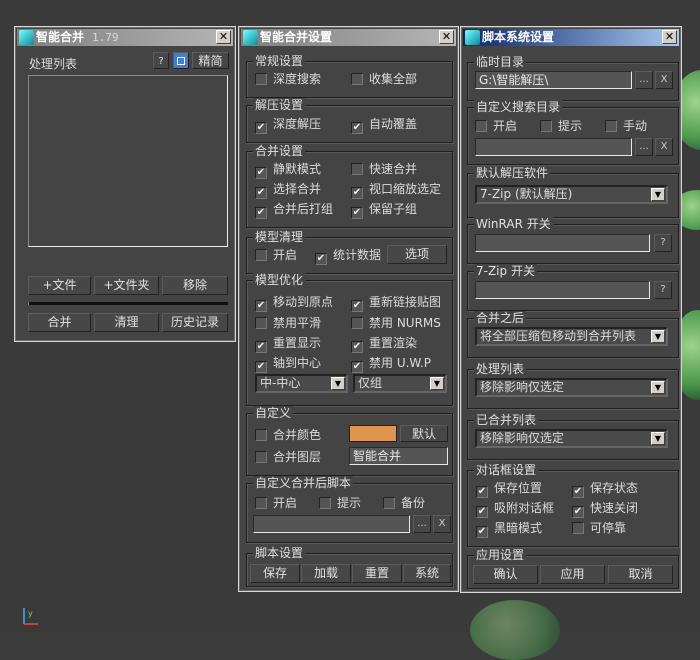 This screenshot has height=660, width=700. What do you see at coordinates (391, 364) in the screenshot?
I see `disable-uwp-checkbox: ✔ 禁用 U.W.P` at bounding box center [391, 364].